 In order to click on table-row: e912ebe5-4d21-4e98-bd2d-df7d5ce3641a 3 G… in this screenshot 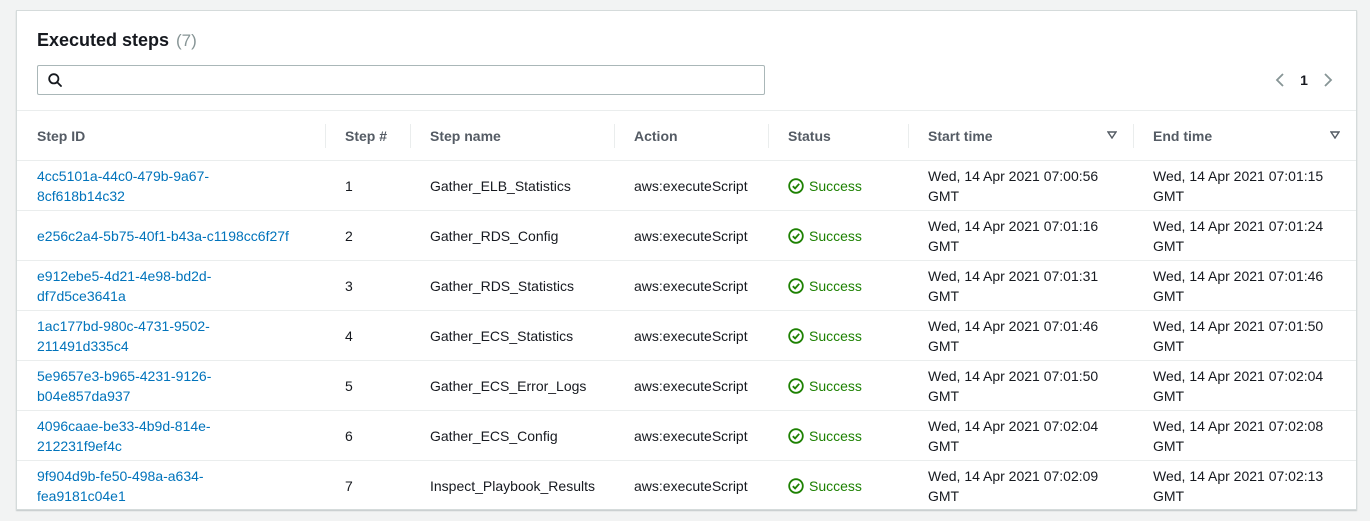, I will do `click(686, 285)`.